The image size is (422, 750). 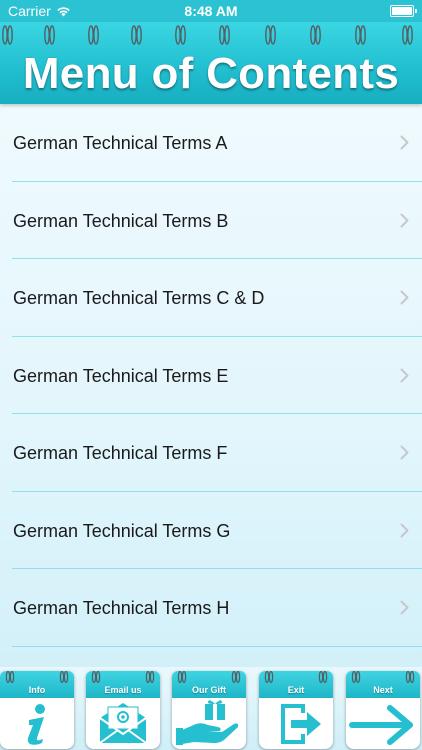 I want to click on exit-tab: Exit, so click(x=296, y=684).